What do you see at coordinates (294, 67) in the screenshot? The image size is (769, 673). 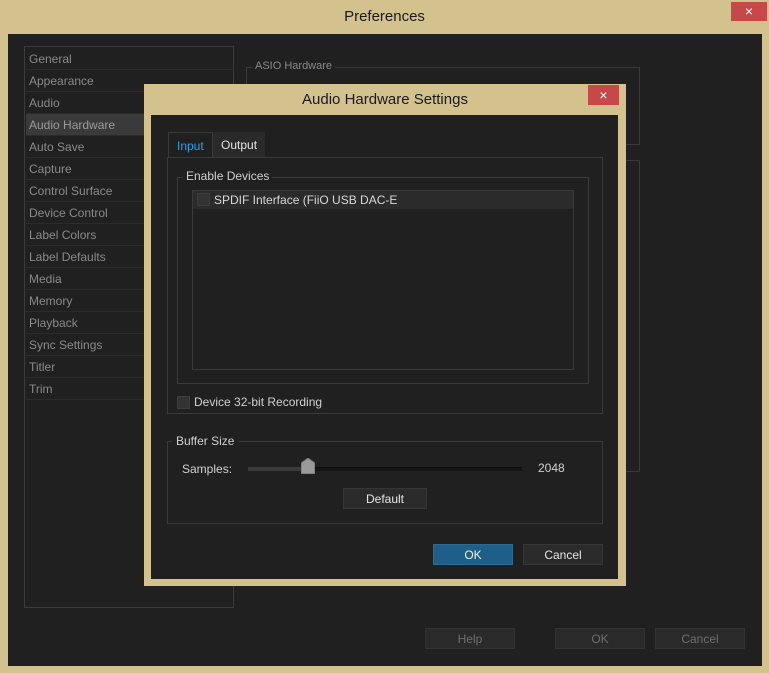 I see `asio-hardware-label: ASIO Hardware` at bounding box center [294, 67].